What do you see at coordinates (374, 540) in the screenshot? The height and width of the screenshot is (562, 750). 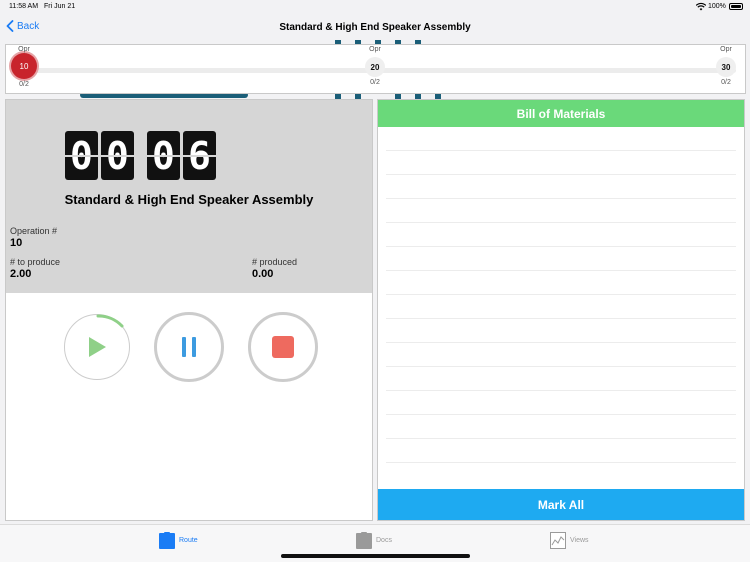 I see `tab-docs: Docs` at bounding box center [374, 540].